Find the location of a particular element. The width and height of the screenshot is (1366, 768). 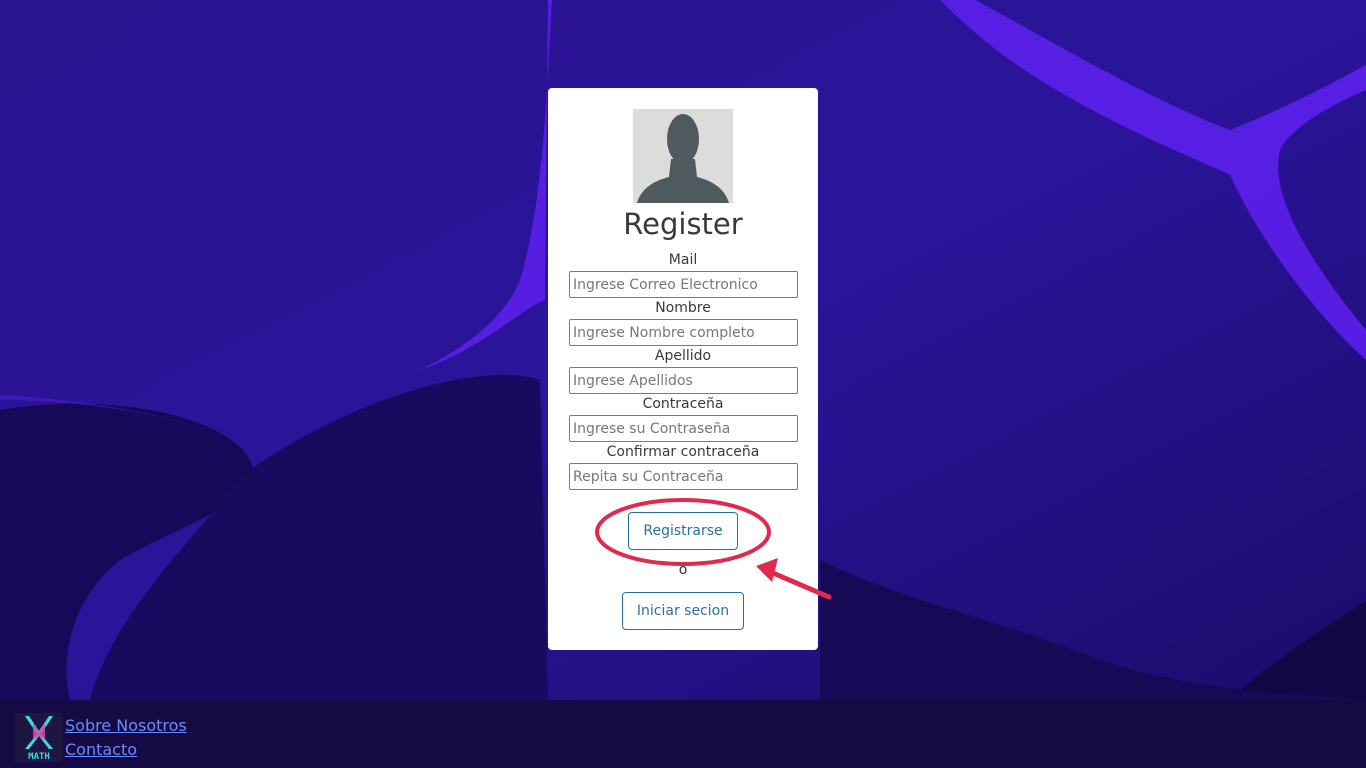

nombre-label: Nombre is located at coordinates (683, 308).